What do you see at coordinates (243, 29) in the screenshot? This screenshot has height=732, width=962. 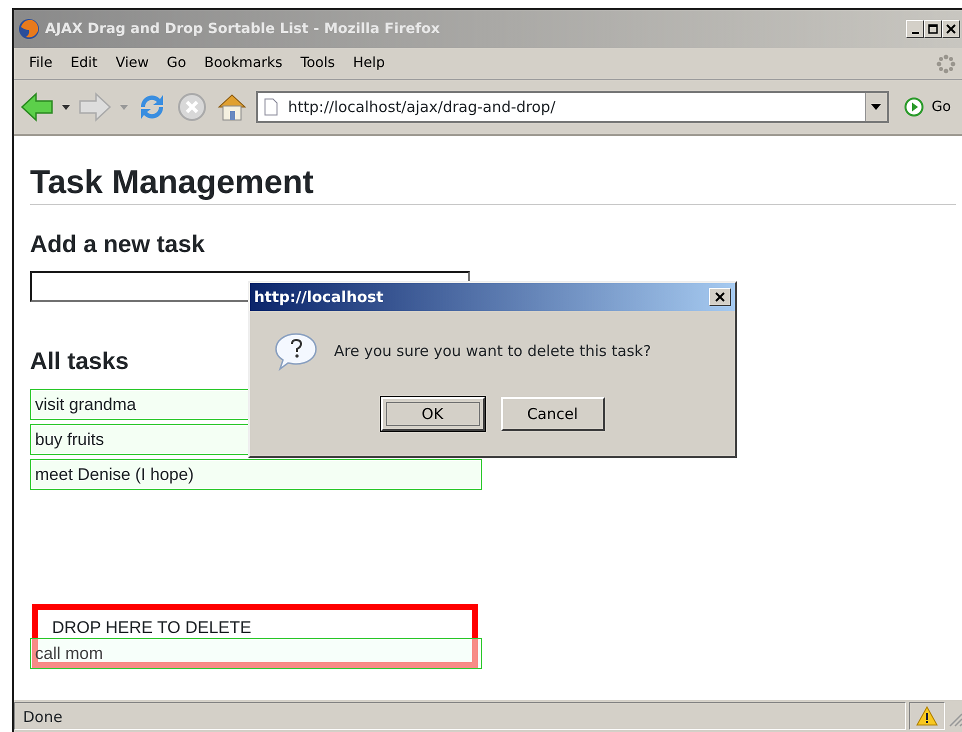 I see `window-title: AJAX Drag and Drop Sortable List - Mozilla Firefox` at bounding box center [243, 29].